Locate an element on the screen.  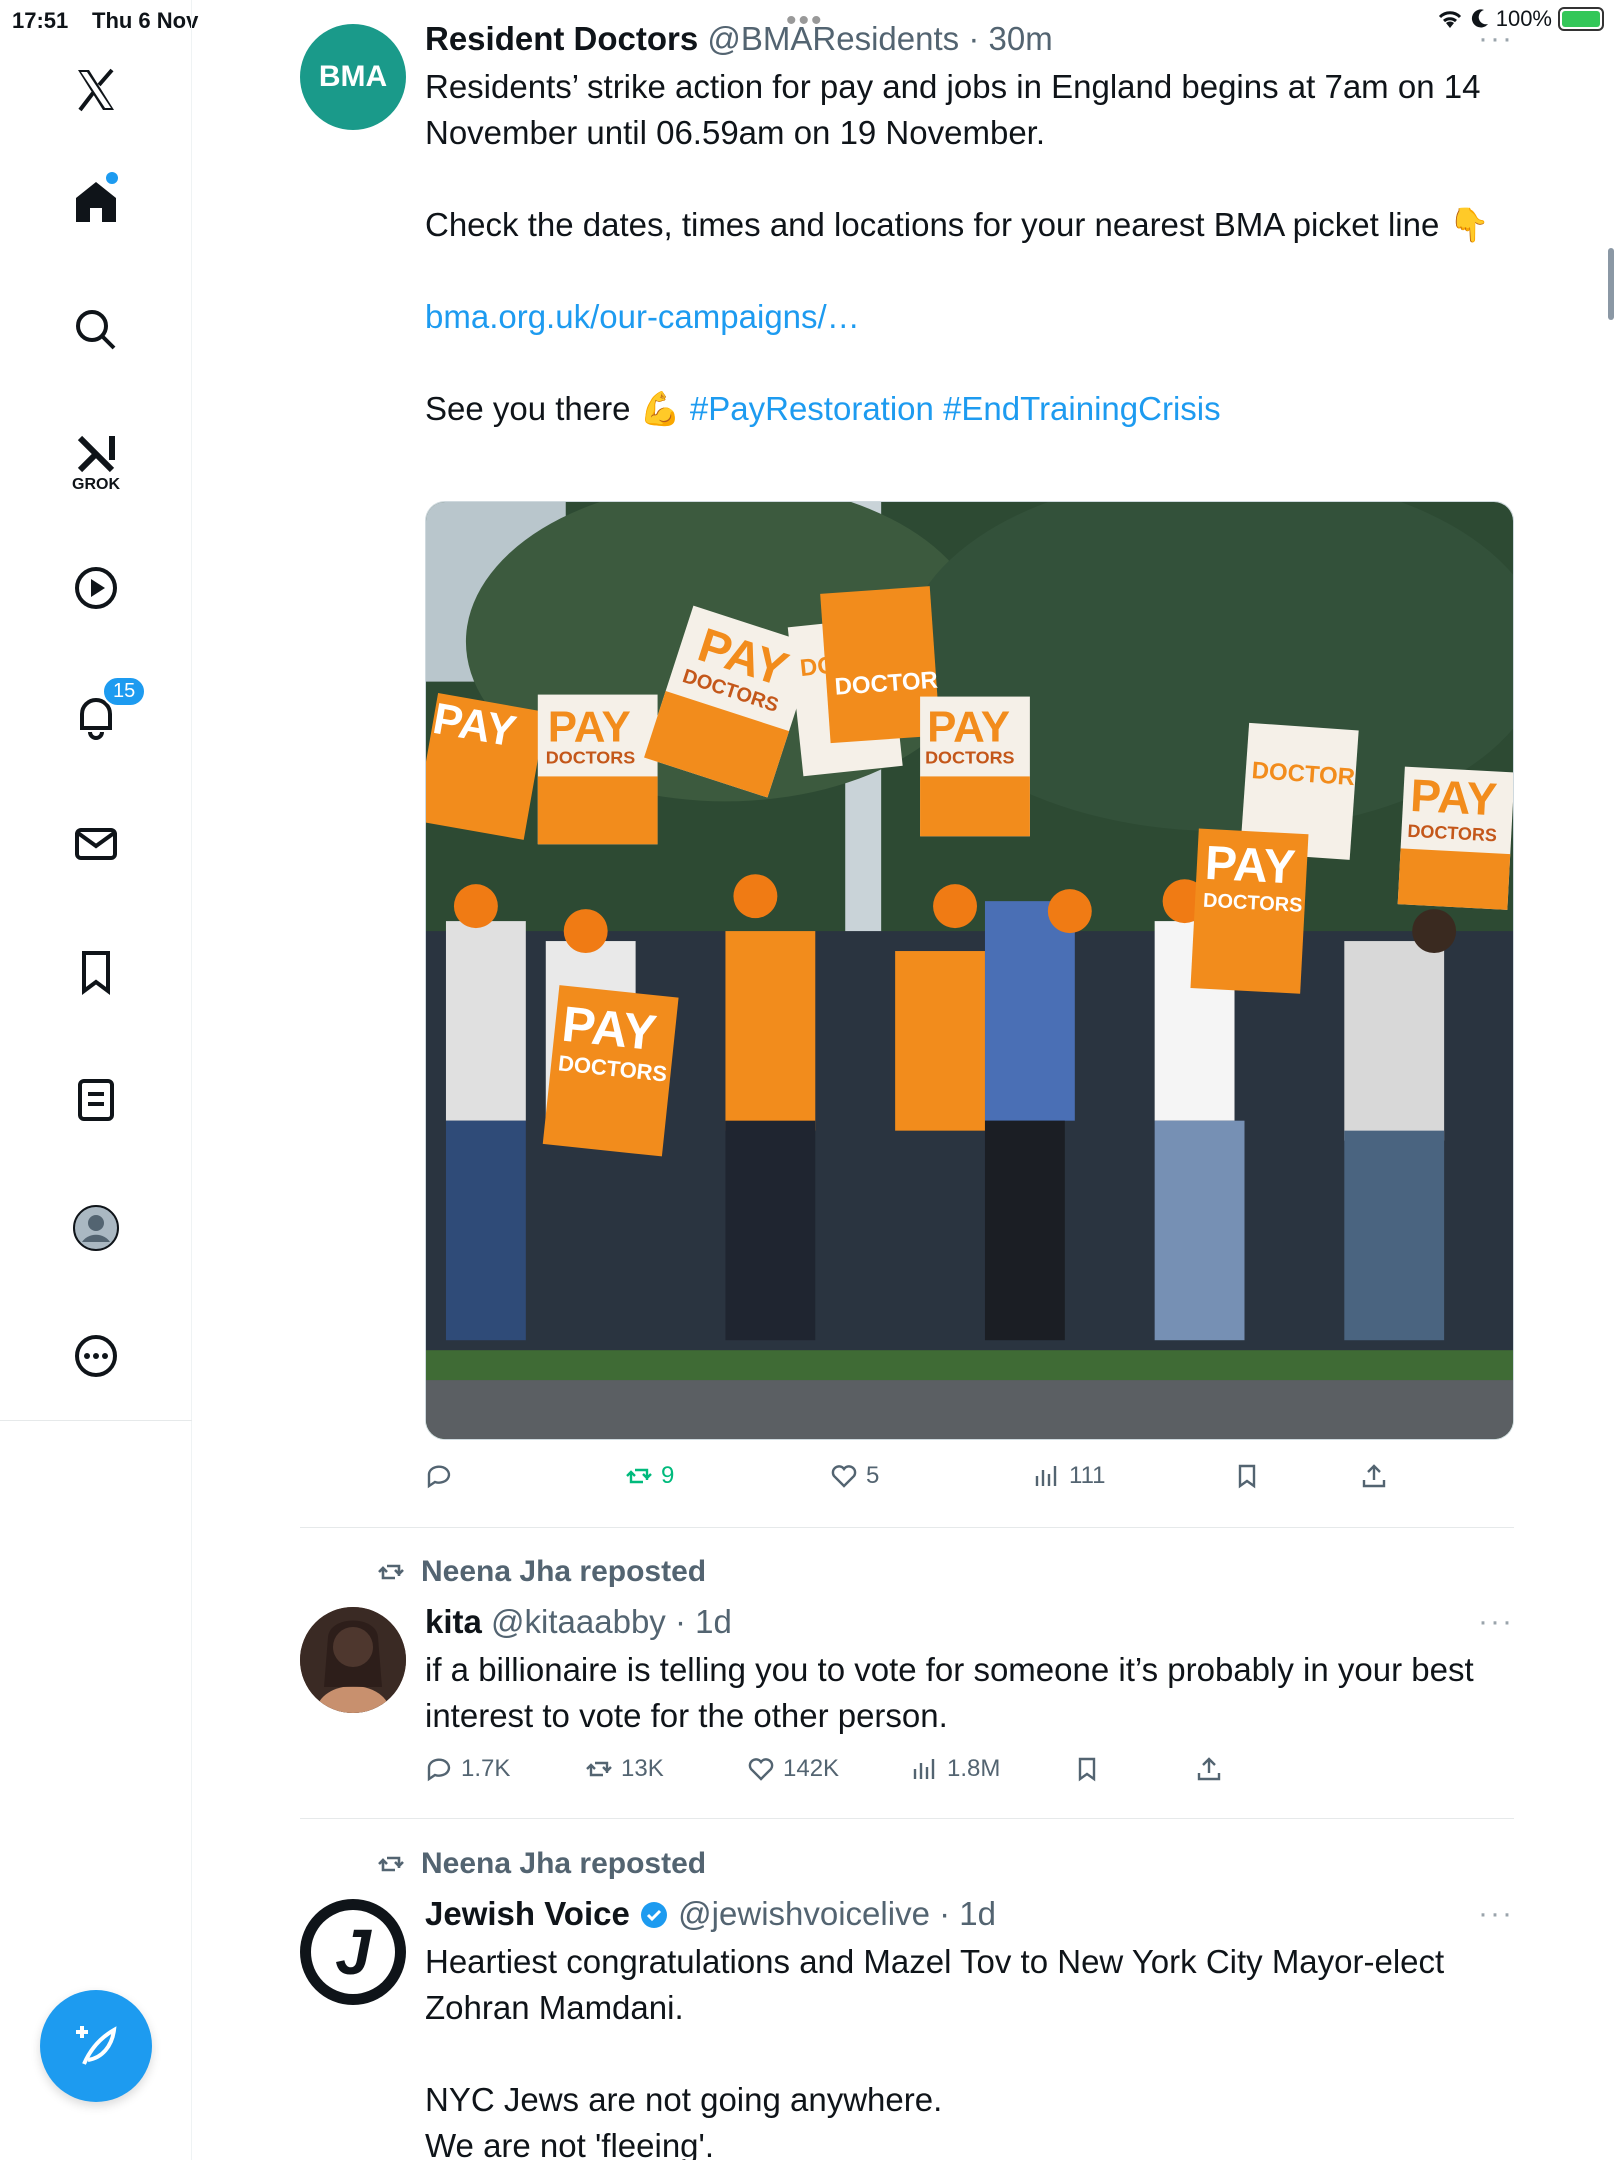
sidebar-item-more is located at coordinates (96, 1356).